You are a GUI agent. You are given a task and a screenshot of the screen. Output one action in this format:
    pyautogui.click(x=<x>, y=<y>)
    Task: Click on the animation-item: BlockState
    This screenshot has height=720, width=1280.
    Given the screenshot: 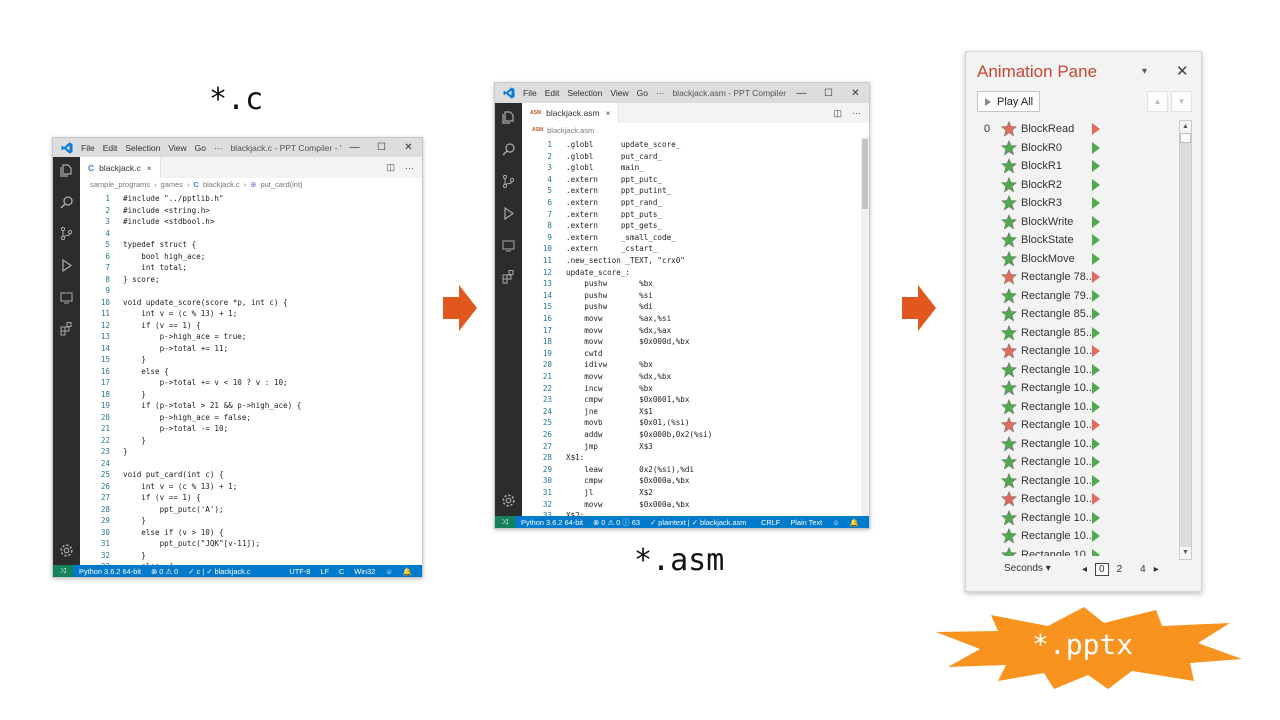 What is the action you would take?
    pyautogui.click(x=1074, y=240)
    